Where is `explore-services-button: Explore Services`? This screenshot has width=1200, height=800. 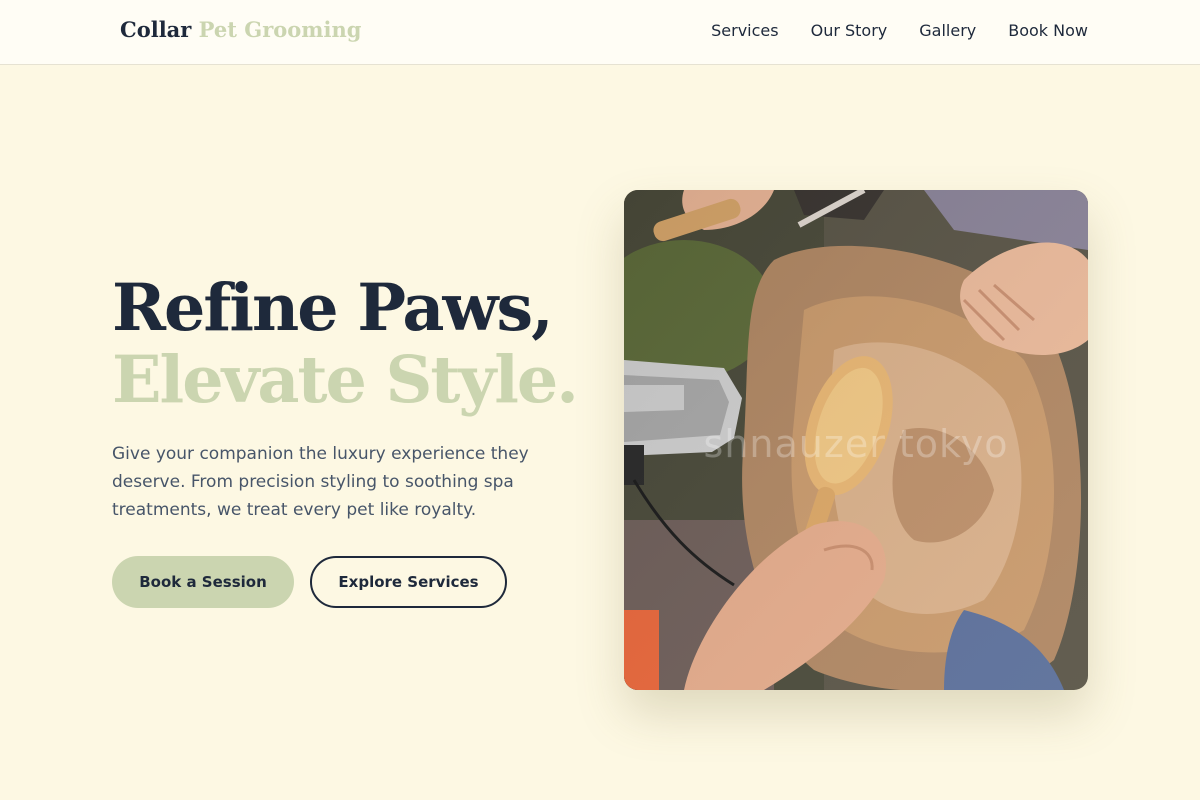
explore-services-button: Explore Services is located at coordinates (408, 582).